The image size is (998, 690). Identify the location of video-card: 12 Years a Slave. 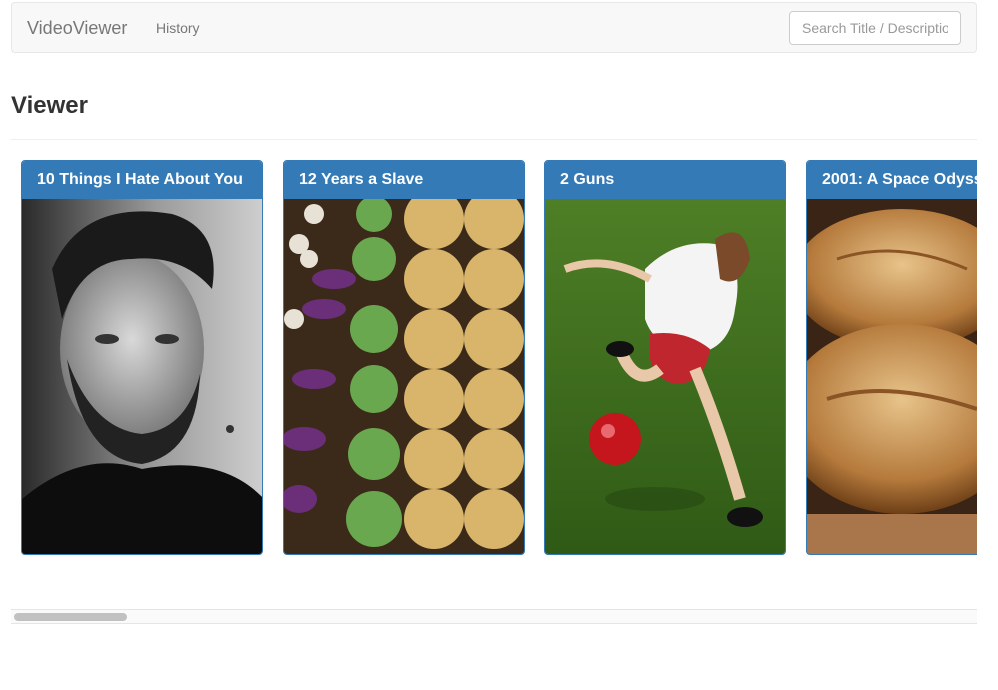
(404, 357).